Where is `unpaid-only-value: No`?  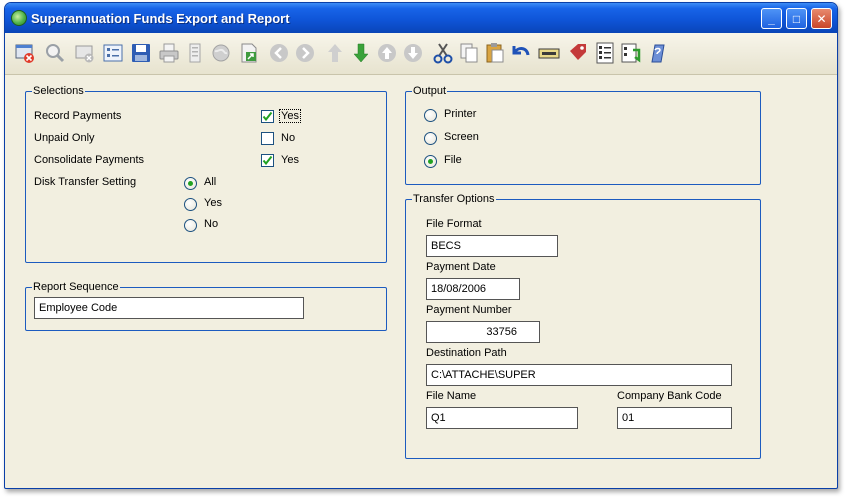 unpaid-only-value: No is located at coordinates (288, 138).